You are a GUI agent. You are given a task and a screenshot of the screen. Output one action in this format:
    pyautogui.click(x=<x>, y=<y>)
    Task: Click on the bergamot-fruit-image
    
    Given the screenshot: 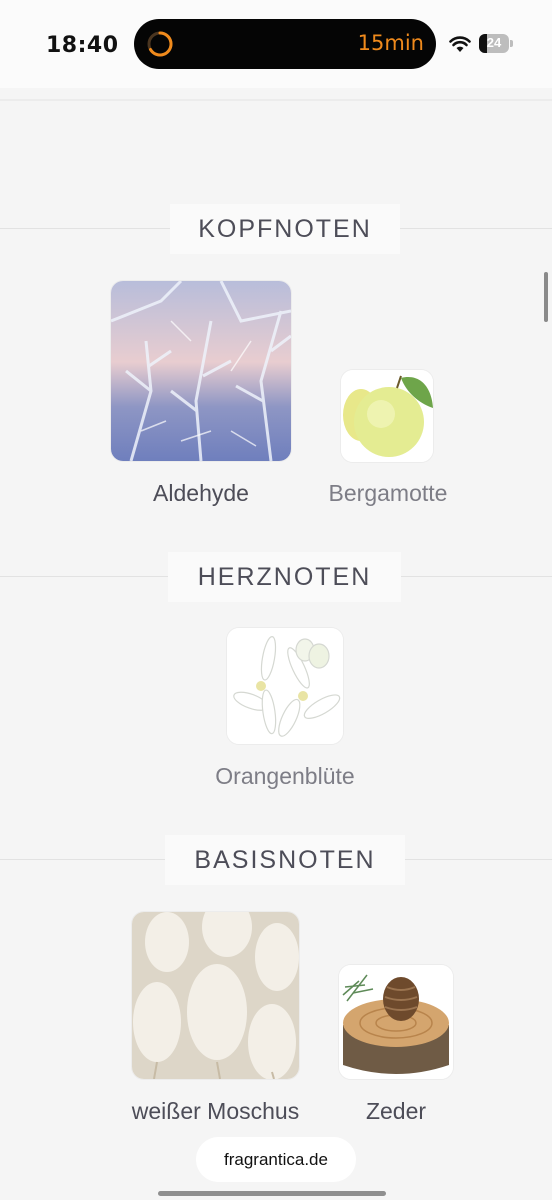 What is the action you would take?
    pyautogui.click(x=387, y=416)
    